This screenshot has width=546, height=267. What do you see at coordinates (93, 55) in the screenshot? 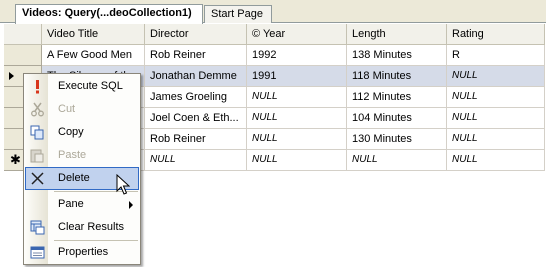
I see `cell-title: A Few Good Men` at bounding box center [93, 55].